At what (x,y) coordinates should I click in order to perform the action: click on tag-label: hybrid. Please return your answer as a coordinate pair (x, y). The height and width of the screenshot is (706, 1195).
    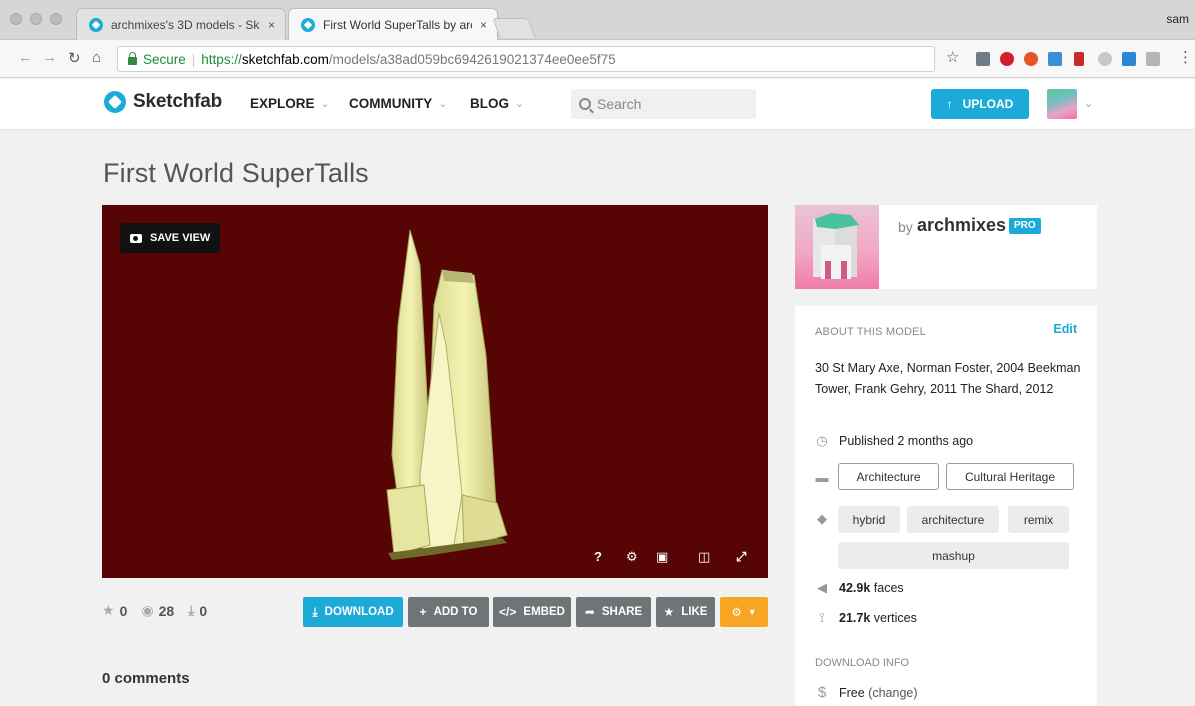
    Looking at the image, I should click on (869, 519).